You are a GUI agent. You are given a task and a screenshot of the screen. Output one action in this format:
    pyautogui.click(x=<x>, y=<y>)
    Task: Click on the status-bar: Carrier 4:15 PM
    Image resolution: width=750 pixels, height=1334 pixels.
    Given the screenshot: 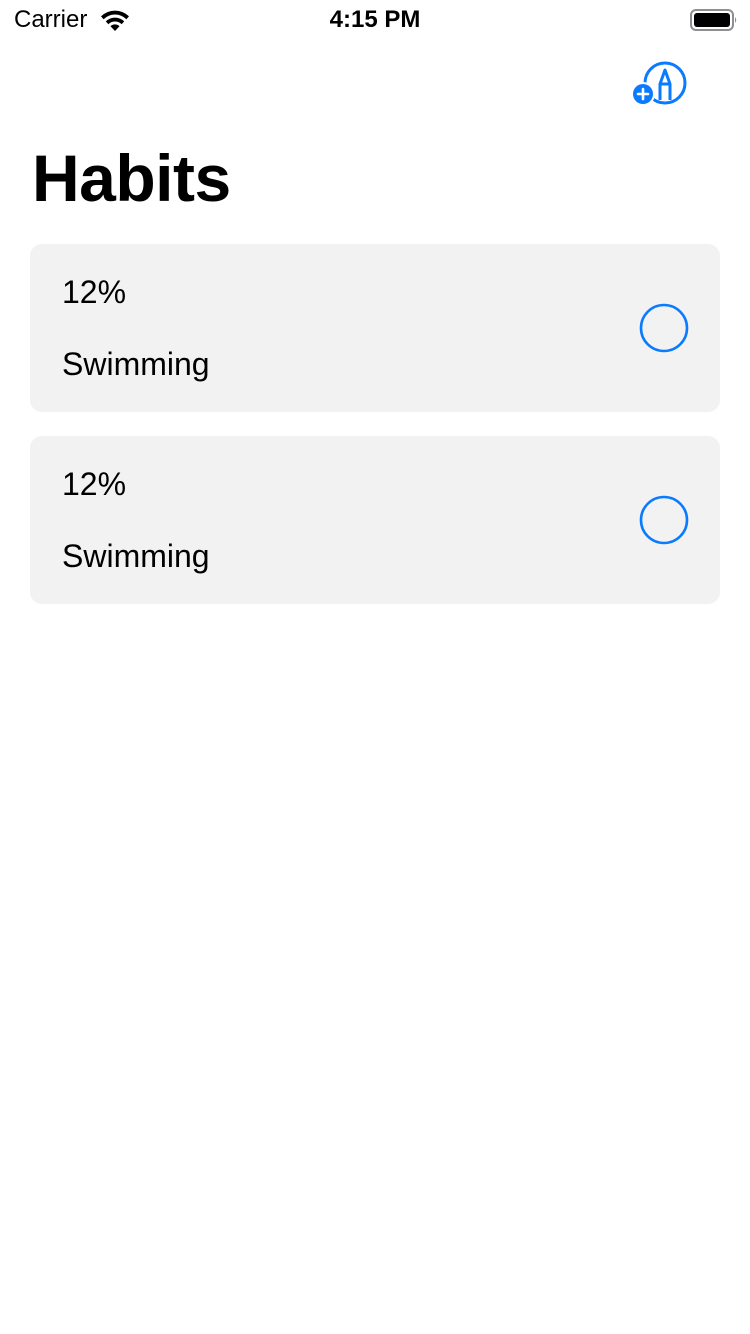 What is the action you would take?
    pyautogui.click(x=375, y=20)
    